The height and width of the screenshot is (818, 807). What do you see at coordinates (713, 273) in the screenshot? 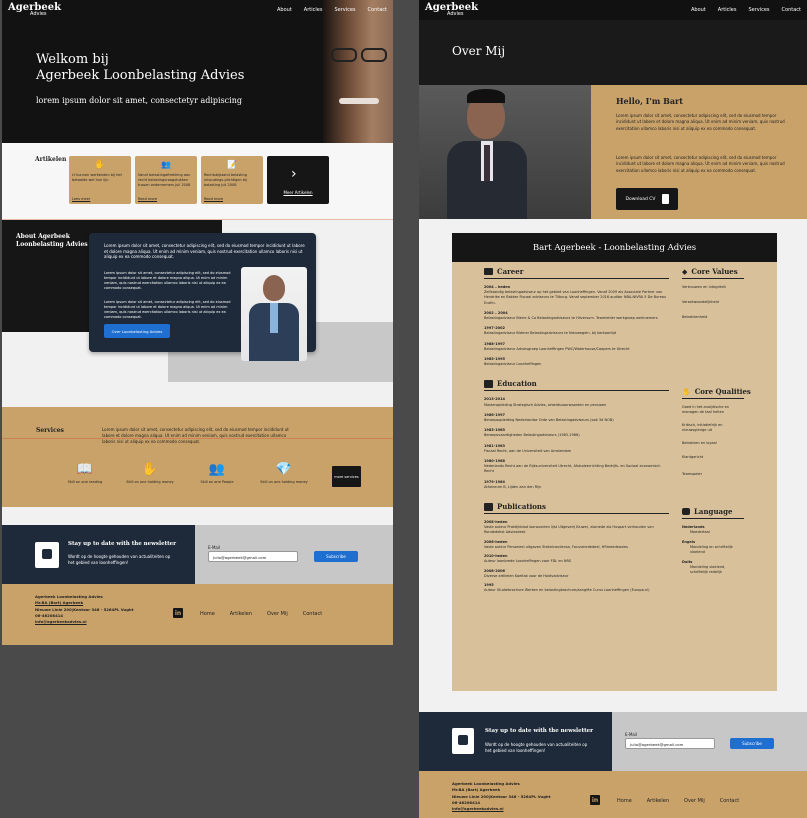
I see `core-values-heading: ◆ Core Values` at bounding box center [713, 273].